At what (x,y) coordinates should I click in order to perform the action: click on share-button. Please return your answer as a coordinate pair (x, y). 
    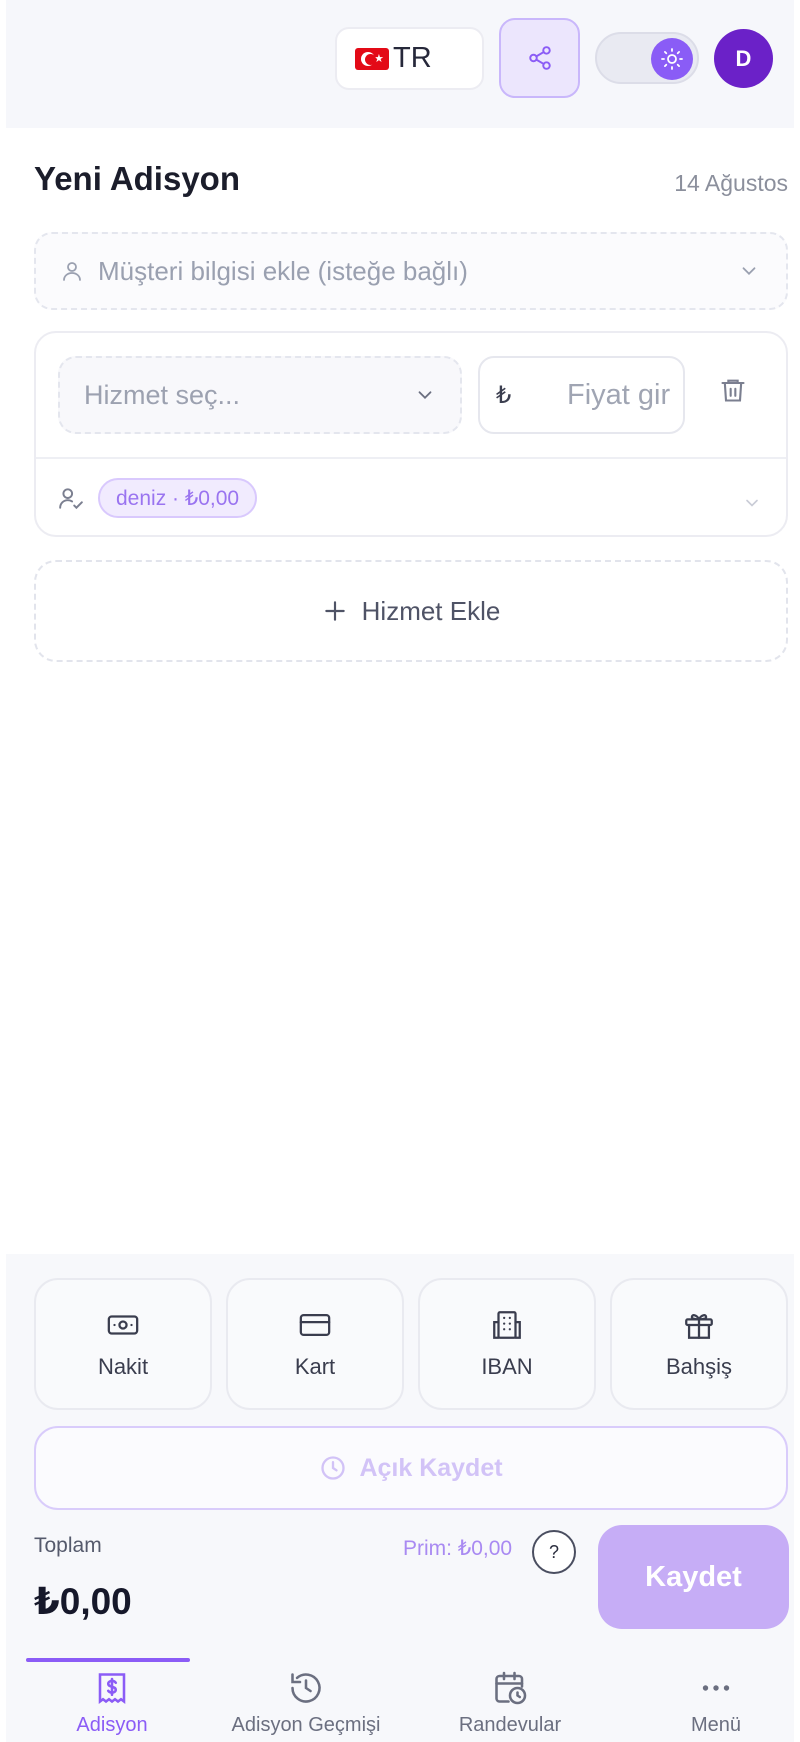
    Looking at the image, I should click on (539, 58).